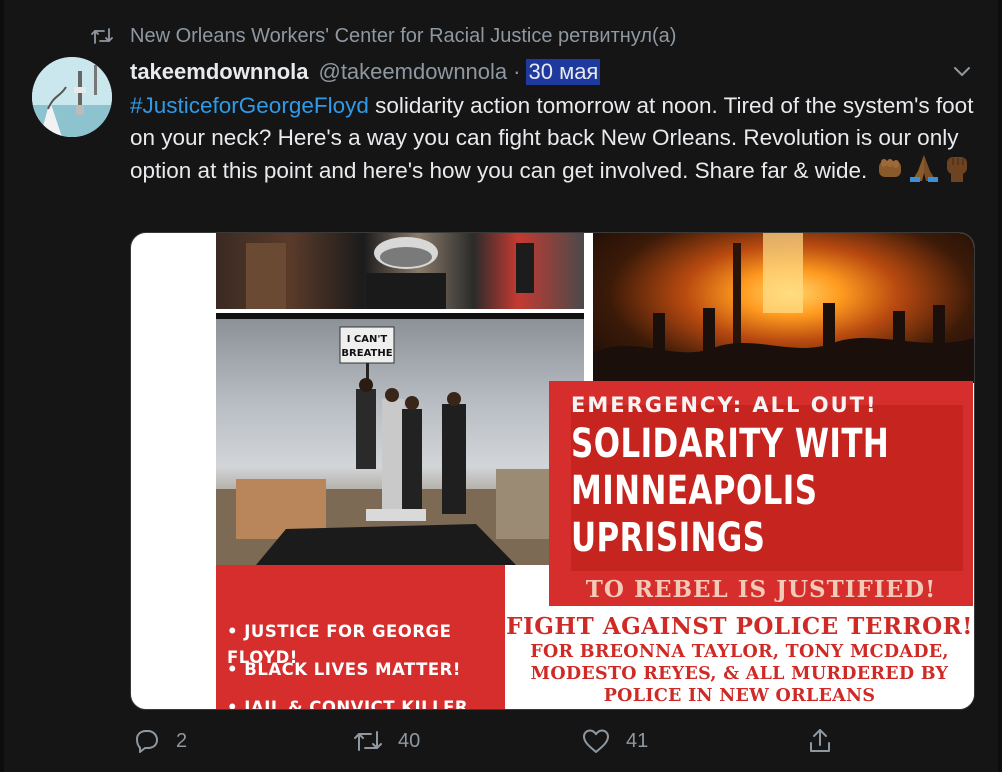 Image resolution: width=1002 pixels, height=772 pixels. Describe the element at coordinates (480, 741) in the screenshot. I see `tweet-actions: 2 40 41` at that location.